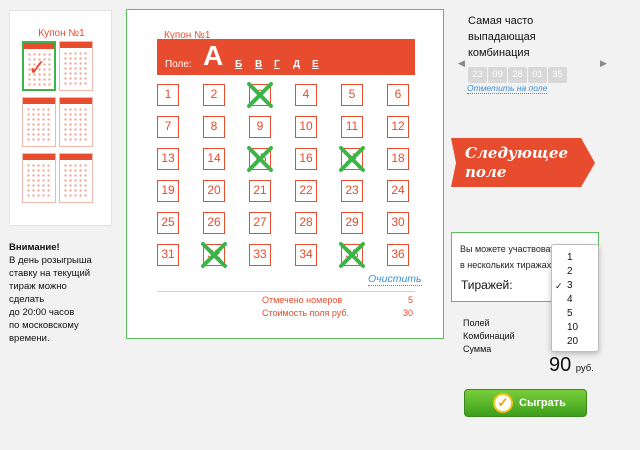 The height and width of the screenshot is (450, 640). What do you see at coordinates (461, 63) in the screenshot?
I see `prev-arrow-icon: ◀` at bounding box center [461, 63].